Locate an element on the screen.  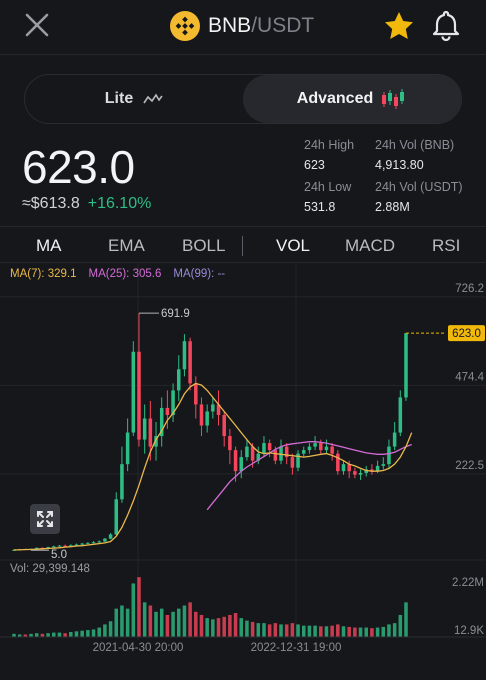
low-marker-label: 5.0 is located at coordinates (59, 555).